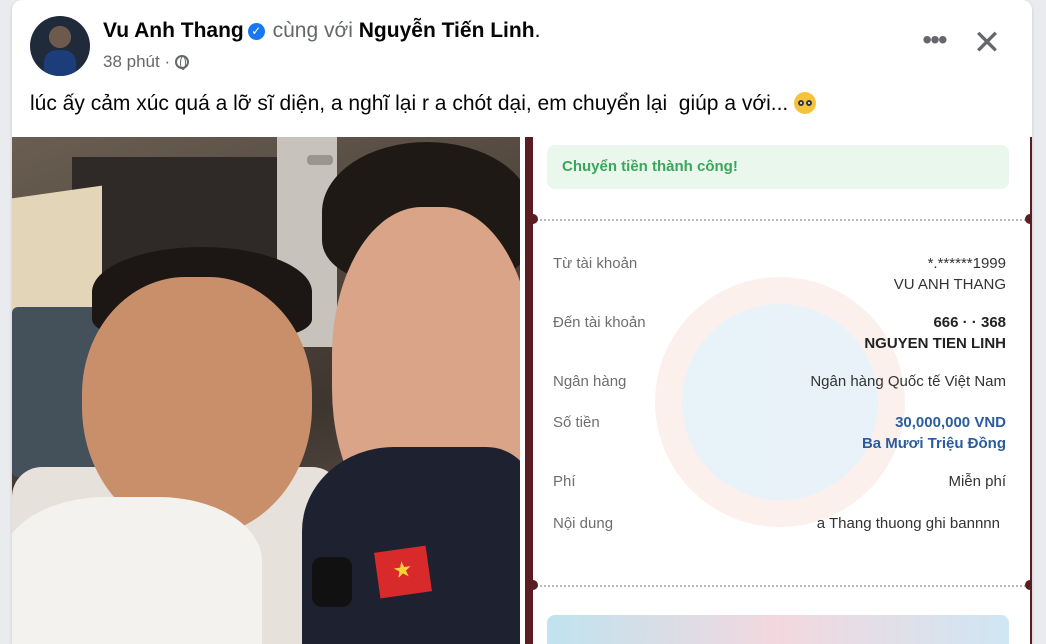 This screenshot has height=644, width=1046. Describe the element at coordinates (778, 167) in the screenshot. I see `success-banner: Chuyển tiền thành công!` at that location.